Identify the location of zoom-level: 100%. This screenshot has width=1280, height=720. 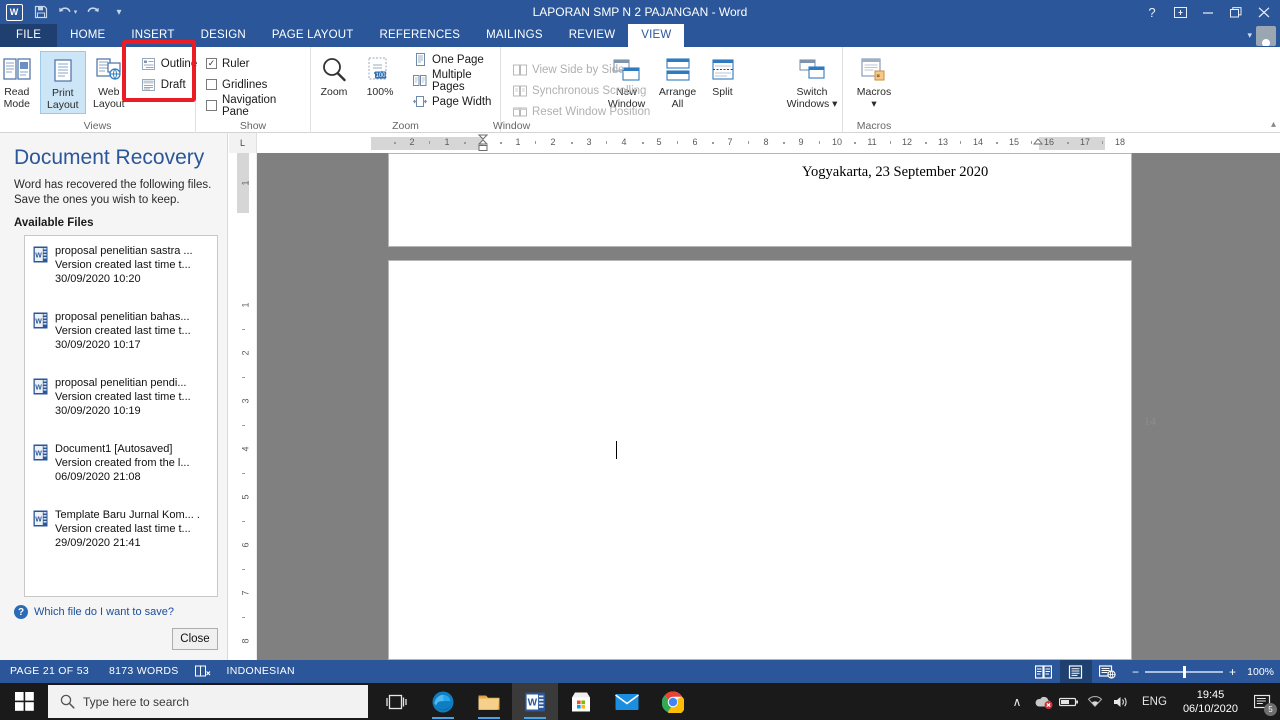
(1259, 672).